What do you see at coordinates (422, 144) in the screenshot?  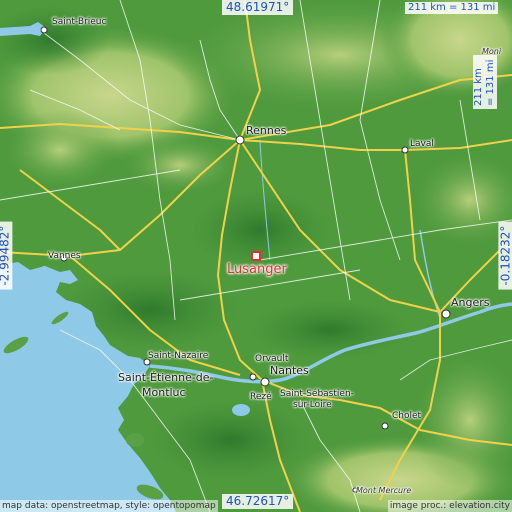 I see `place-laval: Laval` at bounding box center [422, 144].